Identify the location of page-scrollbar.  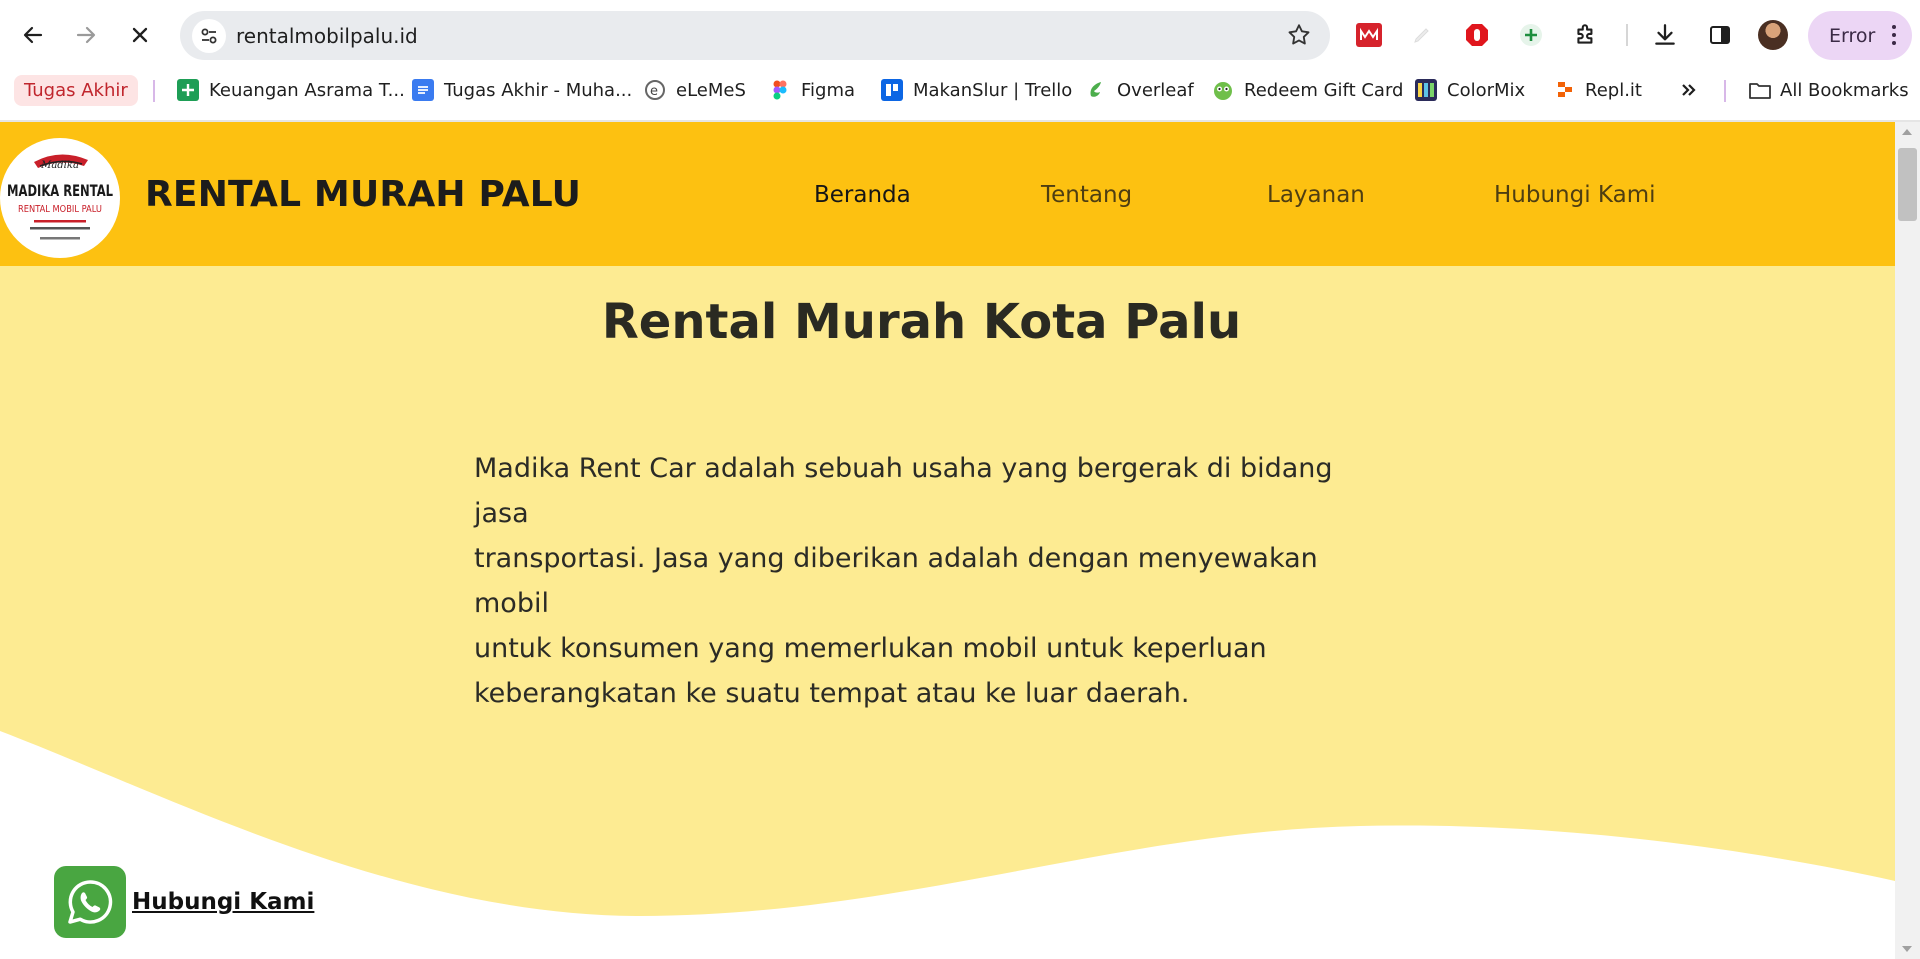
(1907, 540).